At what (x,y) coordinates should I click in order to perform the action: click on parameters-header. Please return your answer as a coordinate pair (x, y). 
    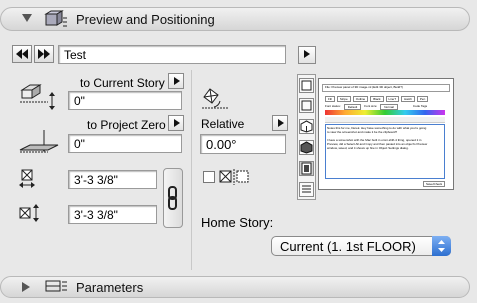
    Looking at the image, I should click on (235, 287).